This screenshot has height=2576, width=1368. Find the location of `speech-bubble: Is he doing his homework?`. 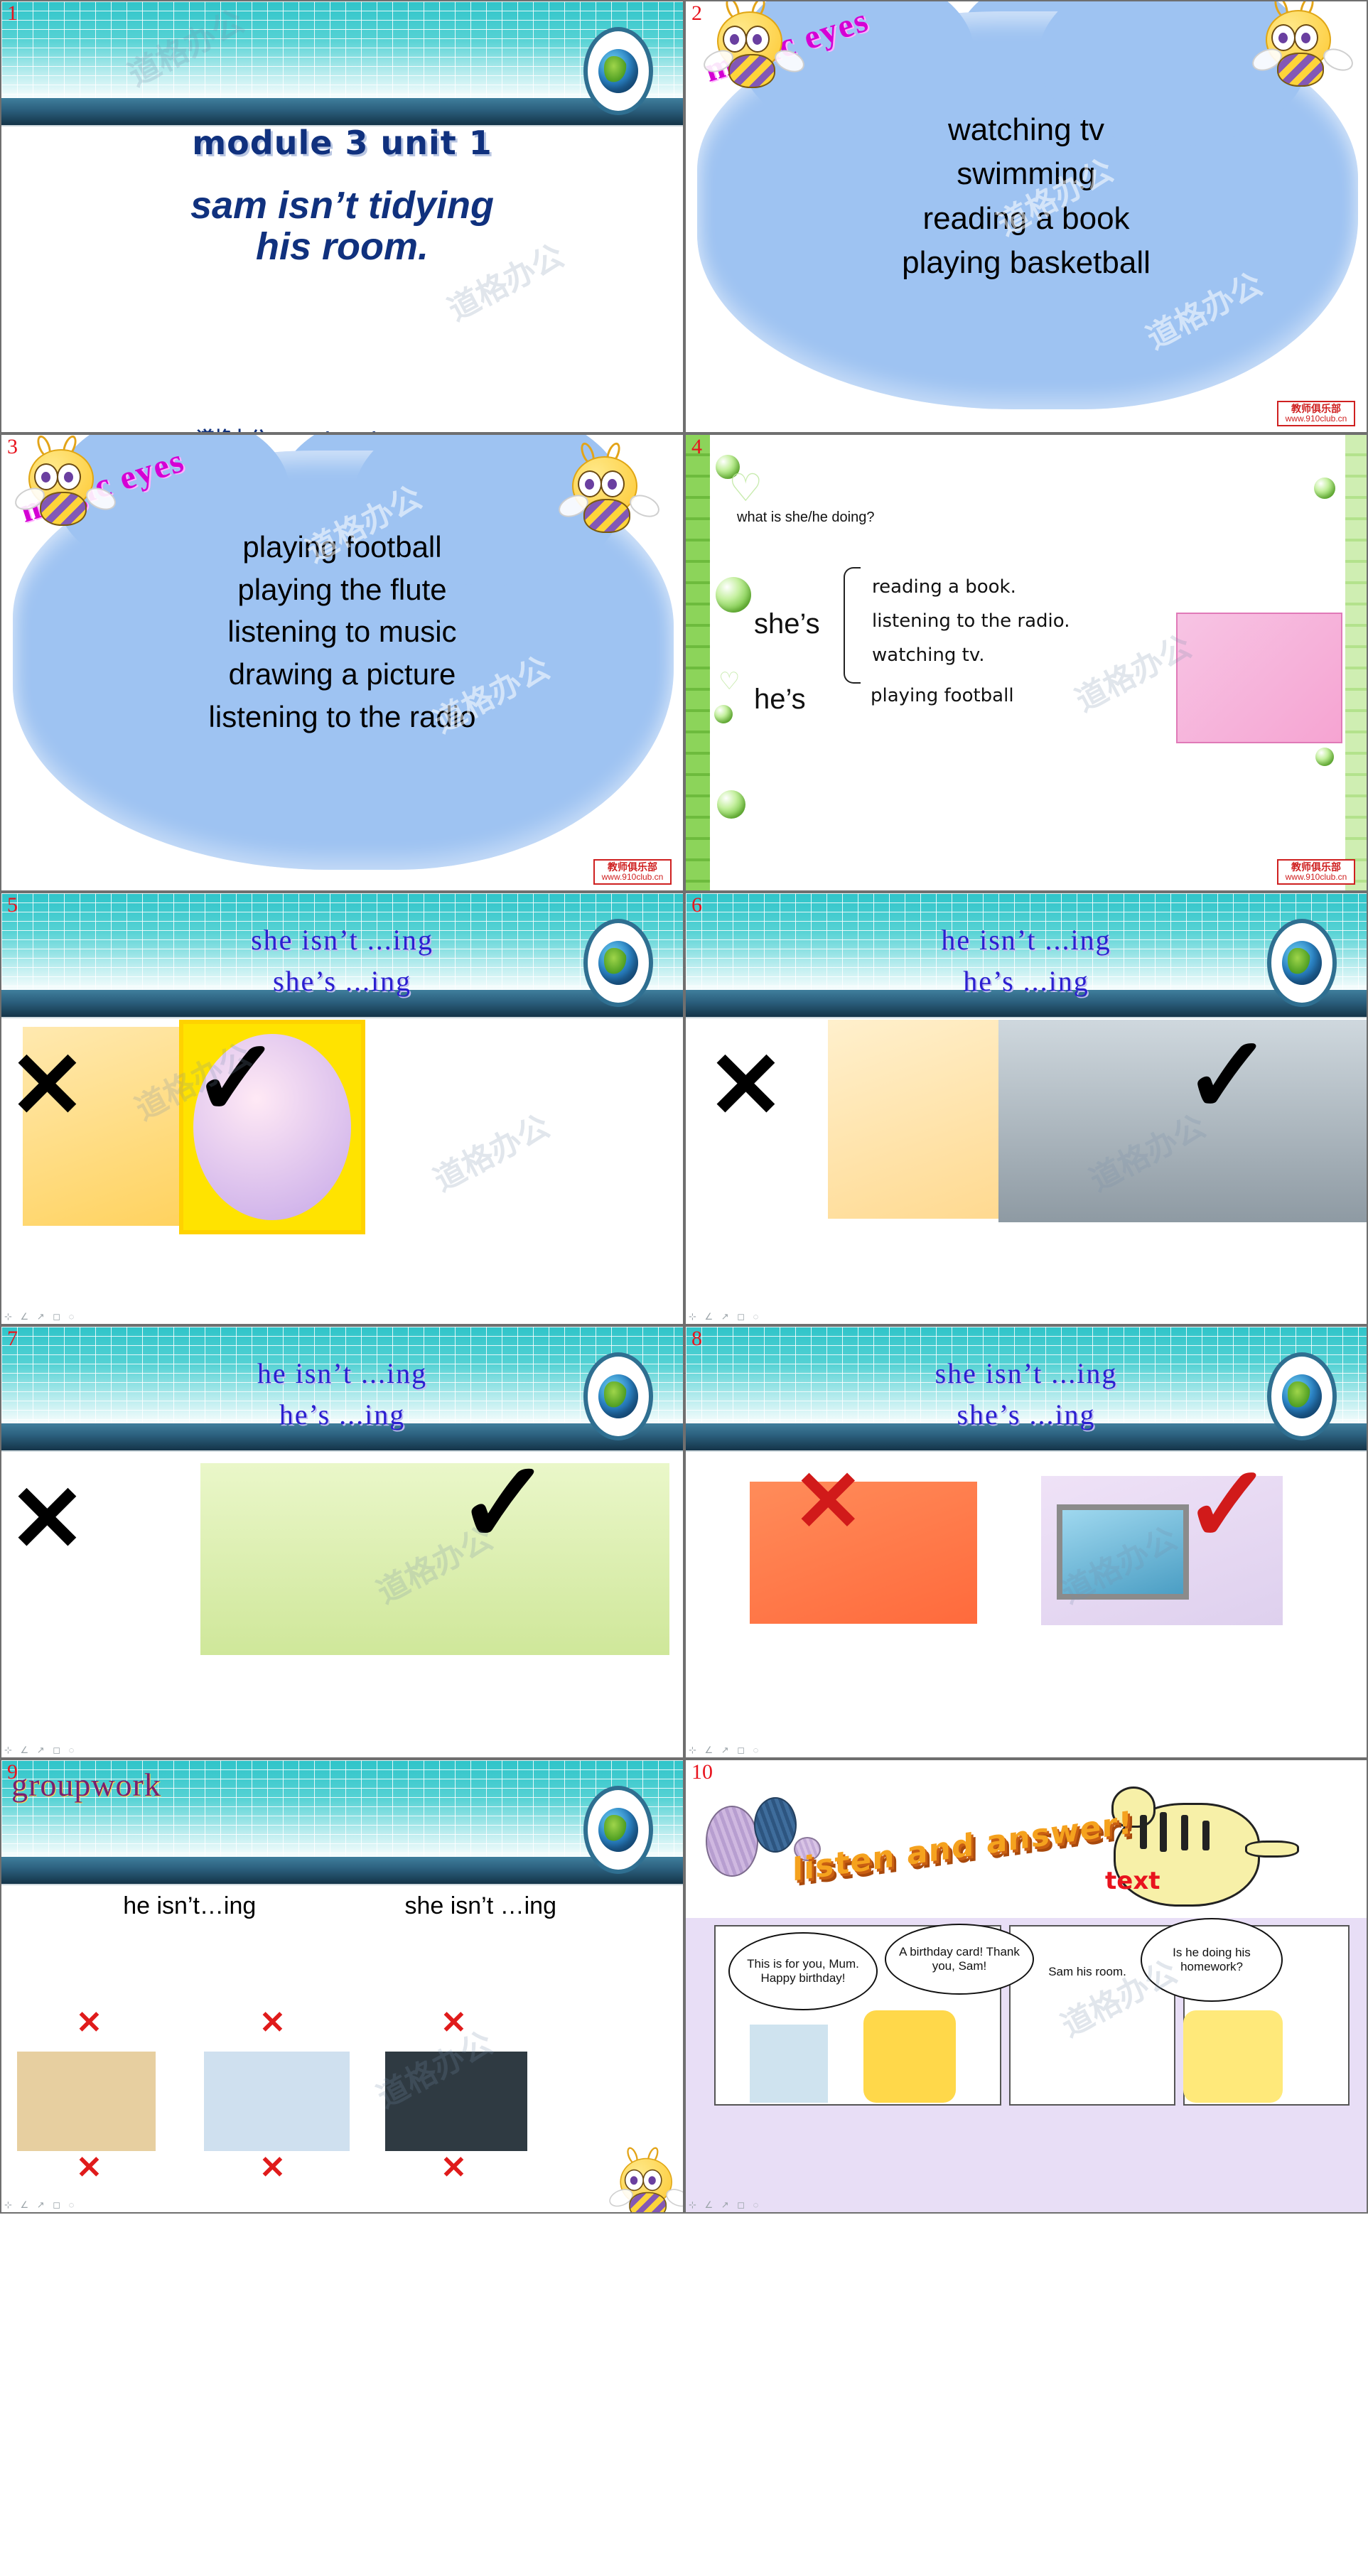

speech-bubble: Is he doing his homework? is located at coordinates (1212, 1960).